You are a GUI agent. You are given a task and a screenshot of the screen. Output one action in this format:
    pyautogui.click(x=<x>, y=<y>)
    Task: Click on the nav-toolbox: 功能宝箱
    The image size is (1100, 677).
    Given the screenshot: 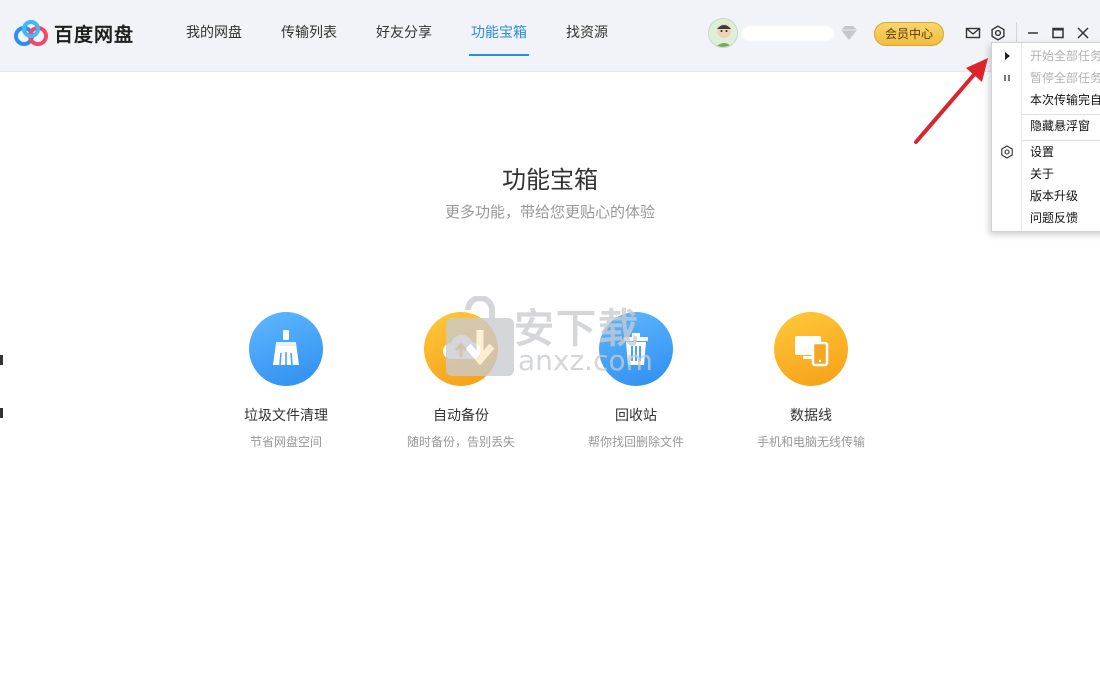 What is the action you would take?
    pyautogui.click(x=499, y=36)
    